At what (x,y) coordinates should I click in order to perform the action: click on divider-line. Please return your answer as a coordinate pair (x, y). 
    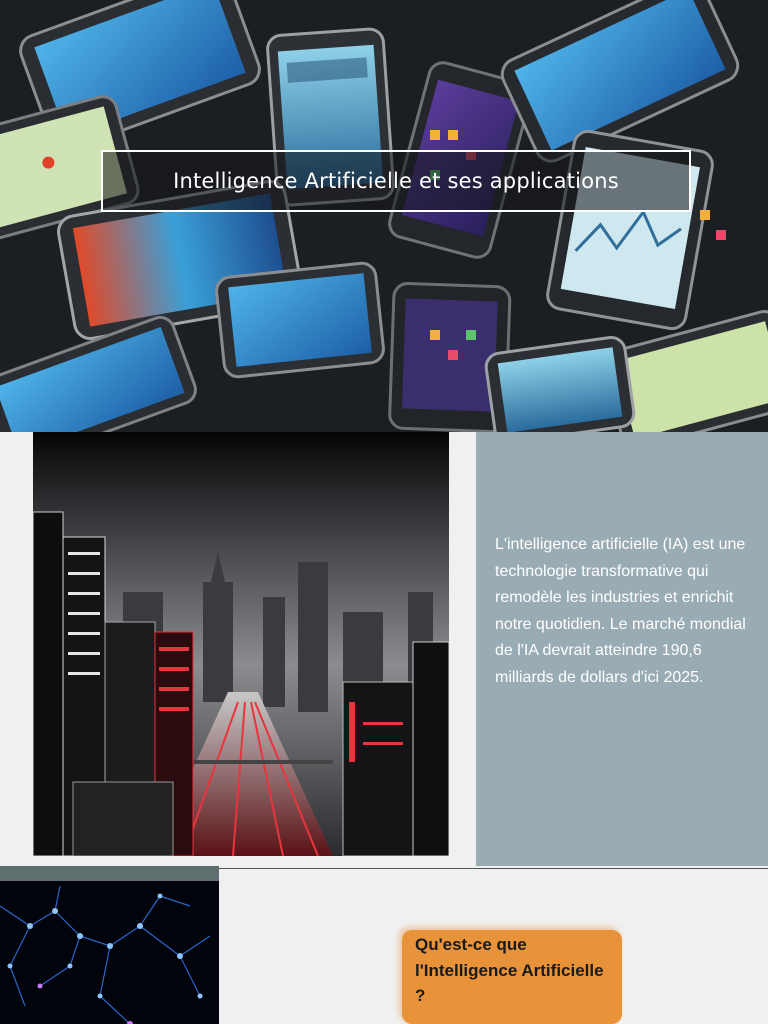
    Looking at the image, I should click on (493, 868).